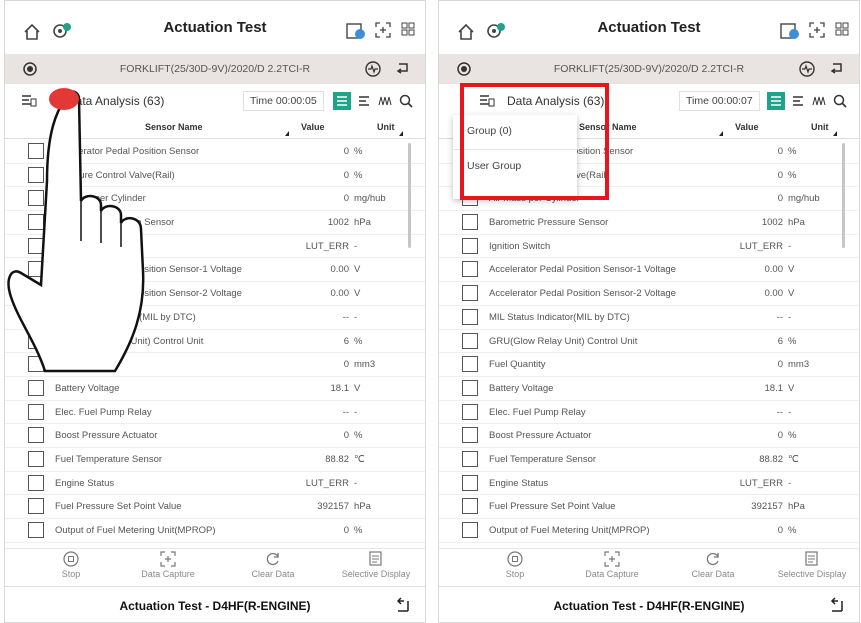 This screenshot has width=861, height=623. I want to click on table-row: Fuel Quantity 0 mm3, so click(649, 365).